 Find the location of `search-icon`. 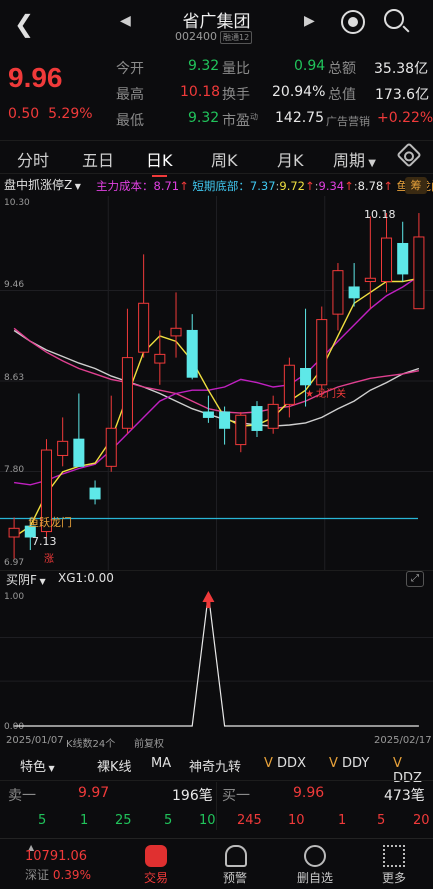

search-icon is located at coordinates (394, 19).